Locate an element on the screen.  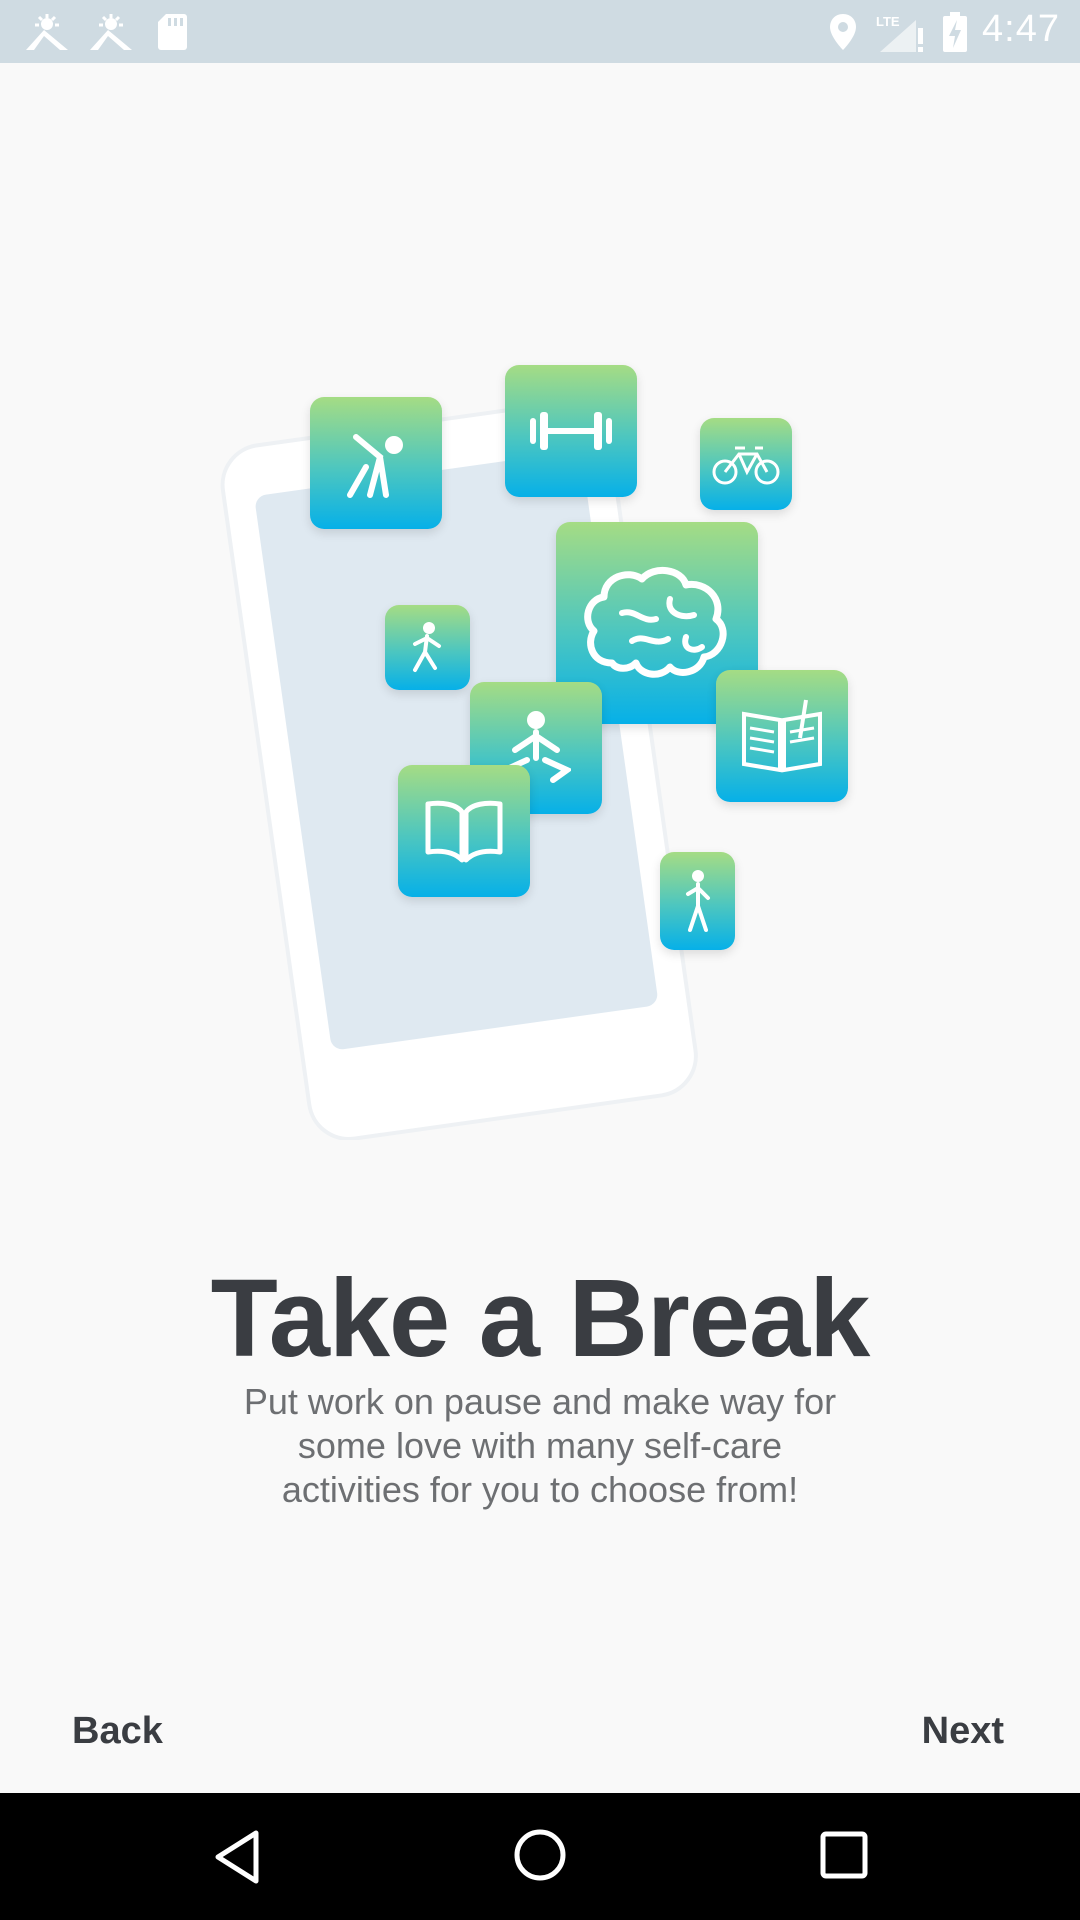
location-icon is located at coordinates (843, 32).